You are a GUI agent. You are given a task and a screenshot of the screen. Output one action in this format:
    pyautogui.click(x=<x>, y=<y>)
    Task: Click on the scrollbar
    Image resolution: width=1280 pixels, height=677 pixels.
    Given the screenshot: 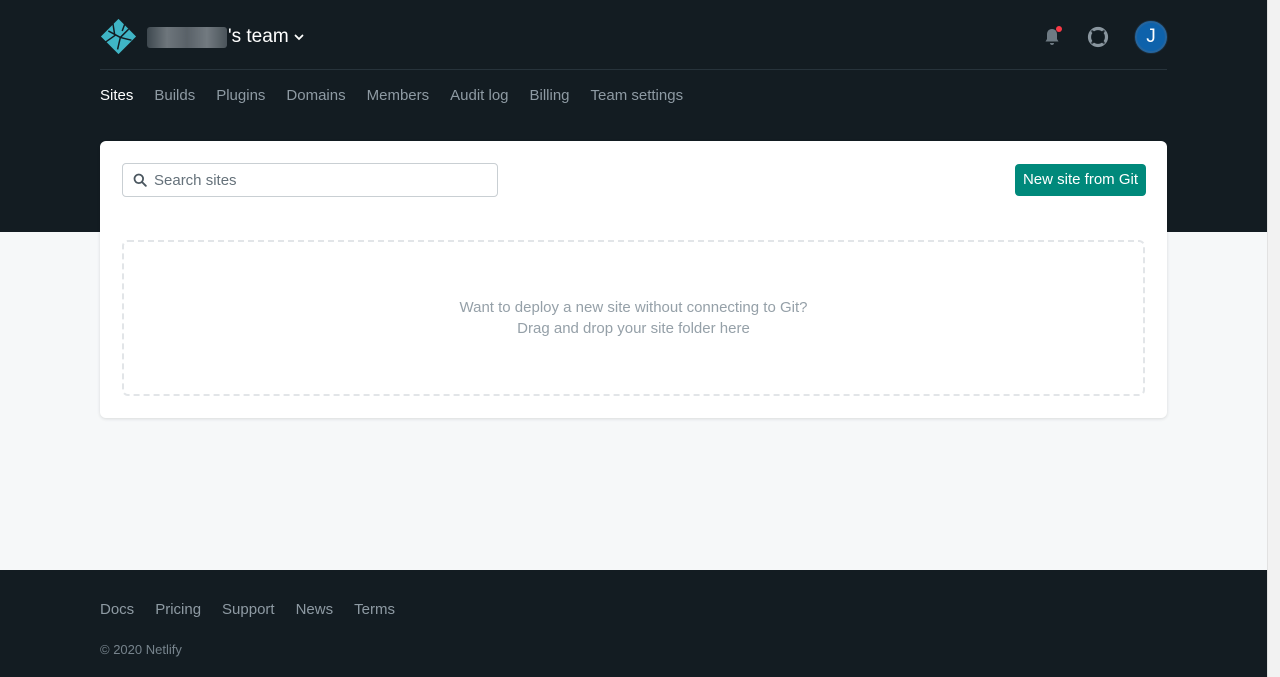 What is the action you would take?
    pyautogui.click(x=1273, y=338)
    